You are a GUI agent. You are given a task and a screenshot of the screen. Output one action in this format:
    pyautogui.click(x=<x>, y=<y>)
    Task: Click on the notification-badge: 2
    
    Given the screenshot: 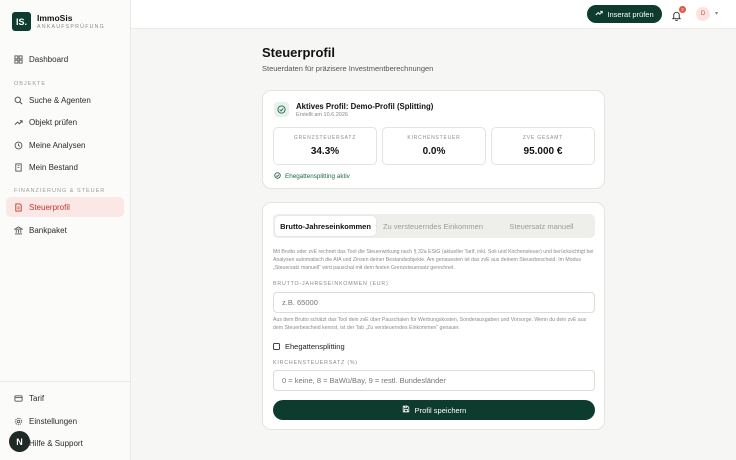 What is the action you would take?
    pyautogui.click(x=682, y=9)
    